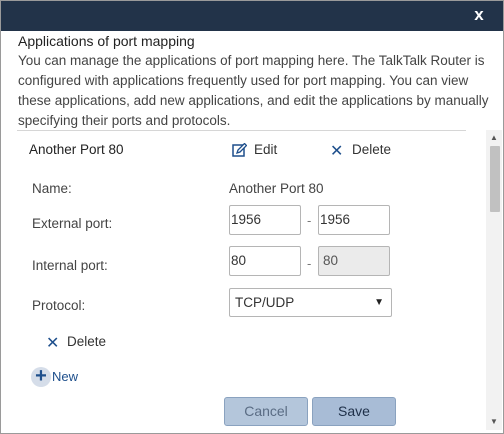 This screenshot has height=434, width=504. Describe the element at coordinates (494, 280) in the screenshot. I see `scrollbar: ▲ ▼` at that location.